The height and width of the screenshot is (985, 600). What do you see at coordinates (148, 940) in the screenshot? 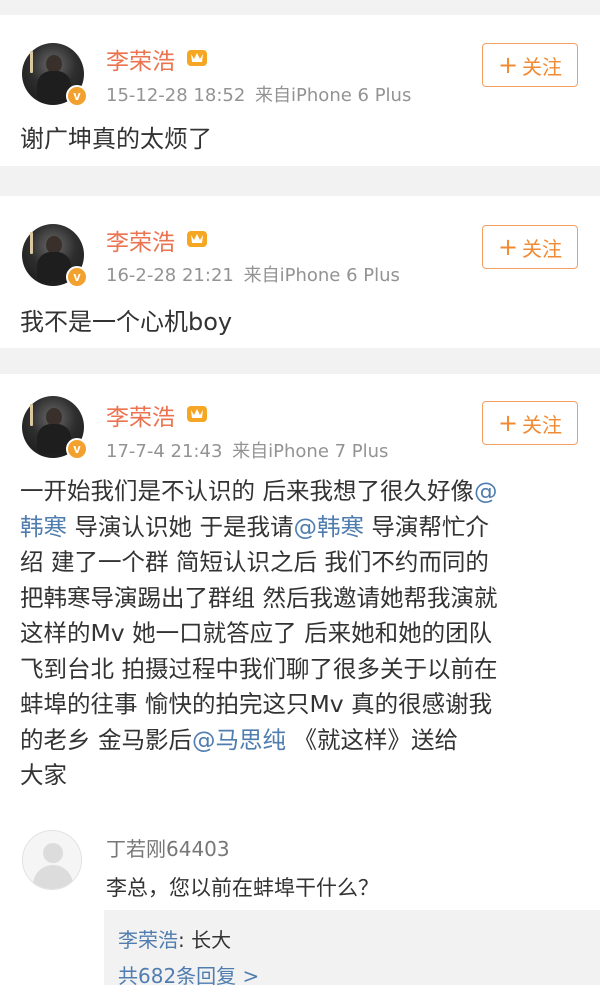
I see `reply-author: 李荣浩` at bounding box center [148, 940].